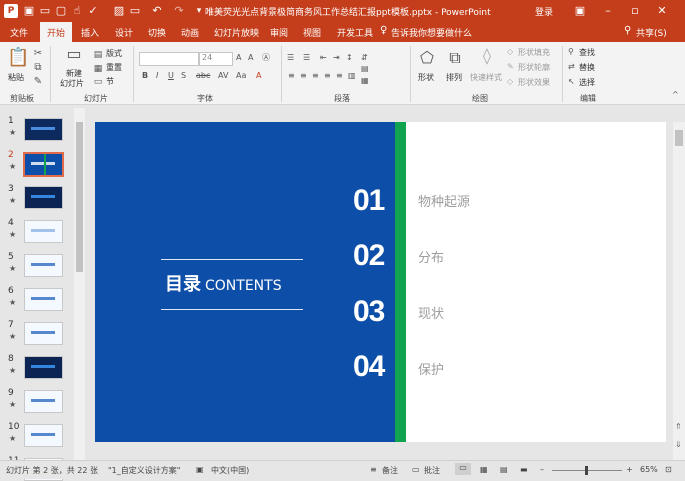  I want to click on login-link: 登录, so click(544, 11).